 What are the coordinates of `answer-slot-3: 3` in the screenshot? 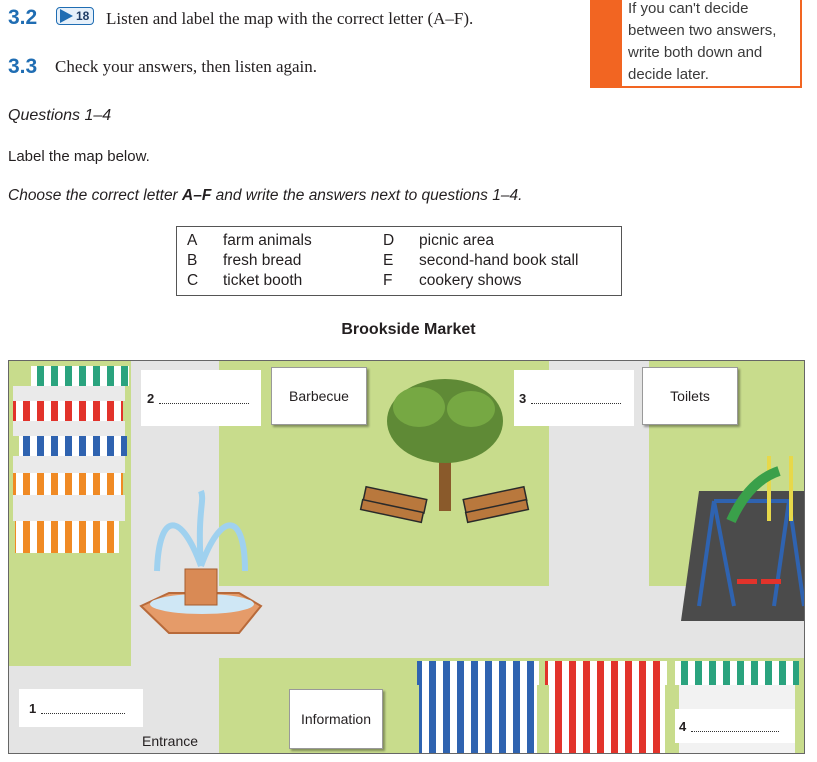 It's located at (574, 398).